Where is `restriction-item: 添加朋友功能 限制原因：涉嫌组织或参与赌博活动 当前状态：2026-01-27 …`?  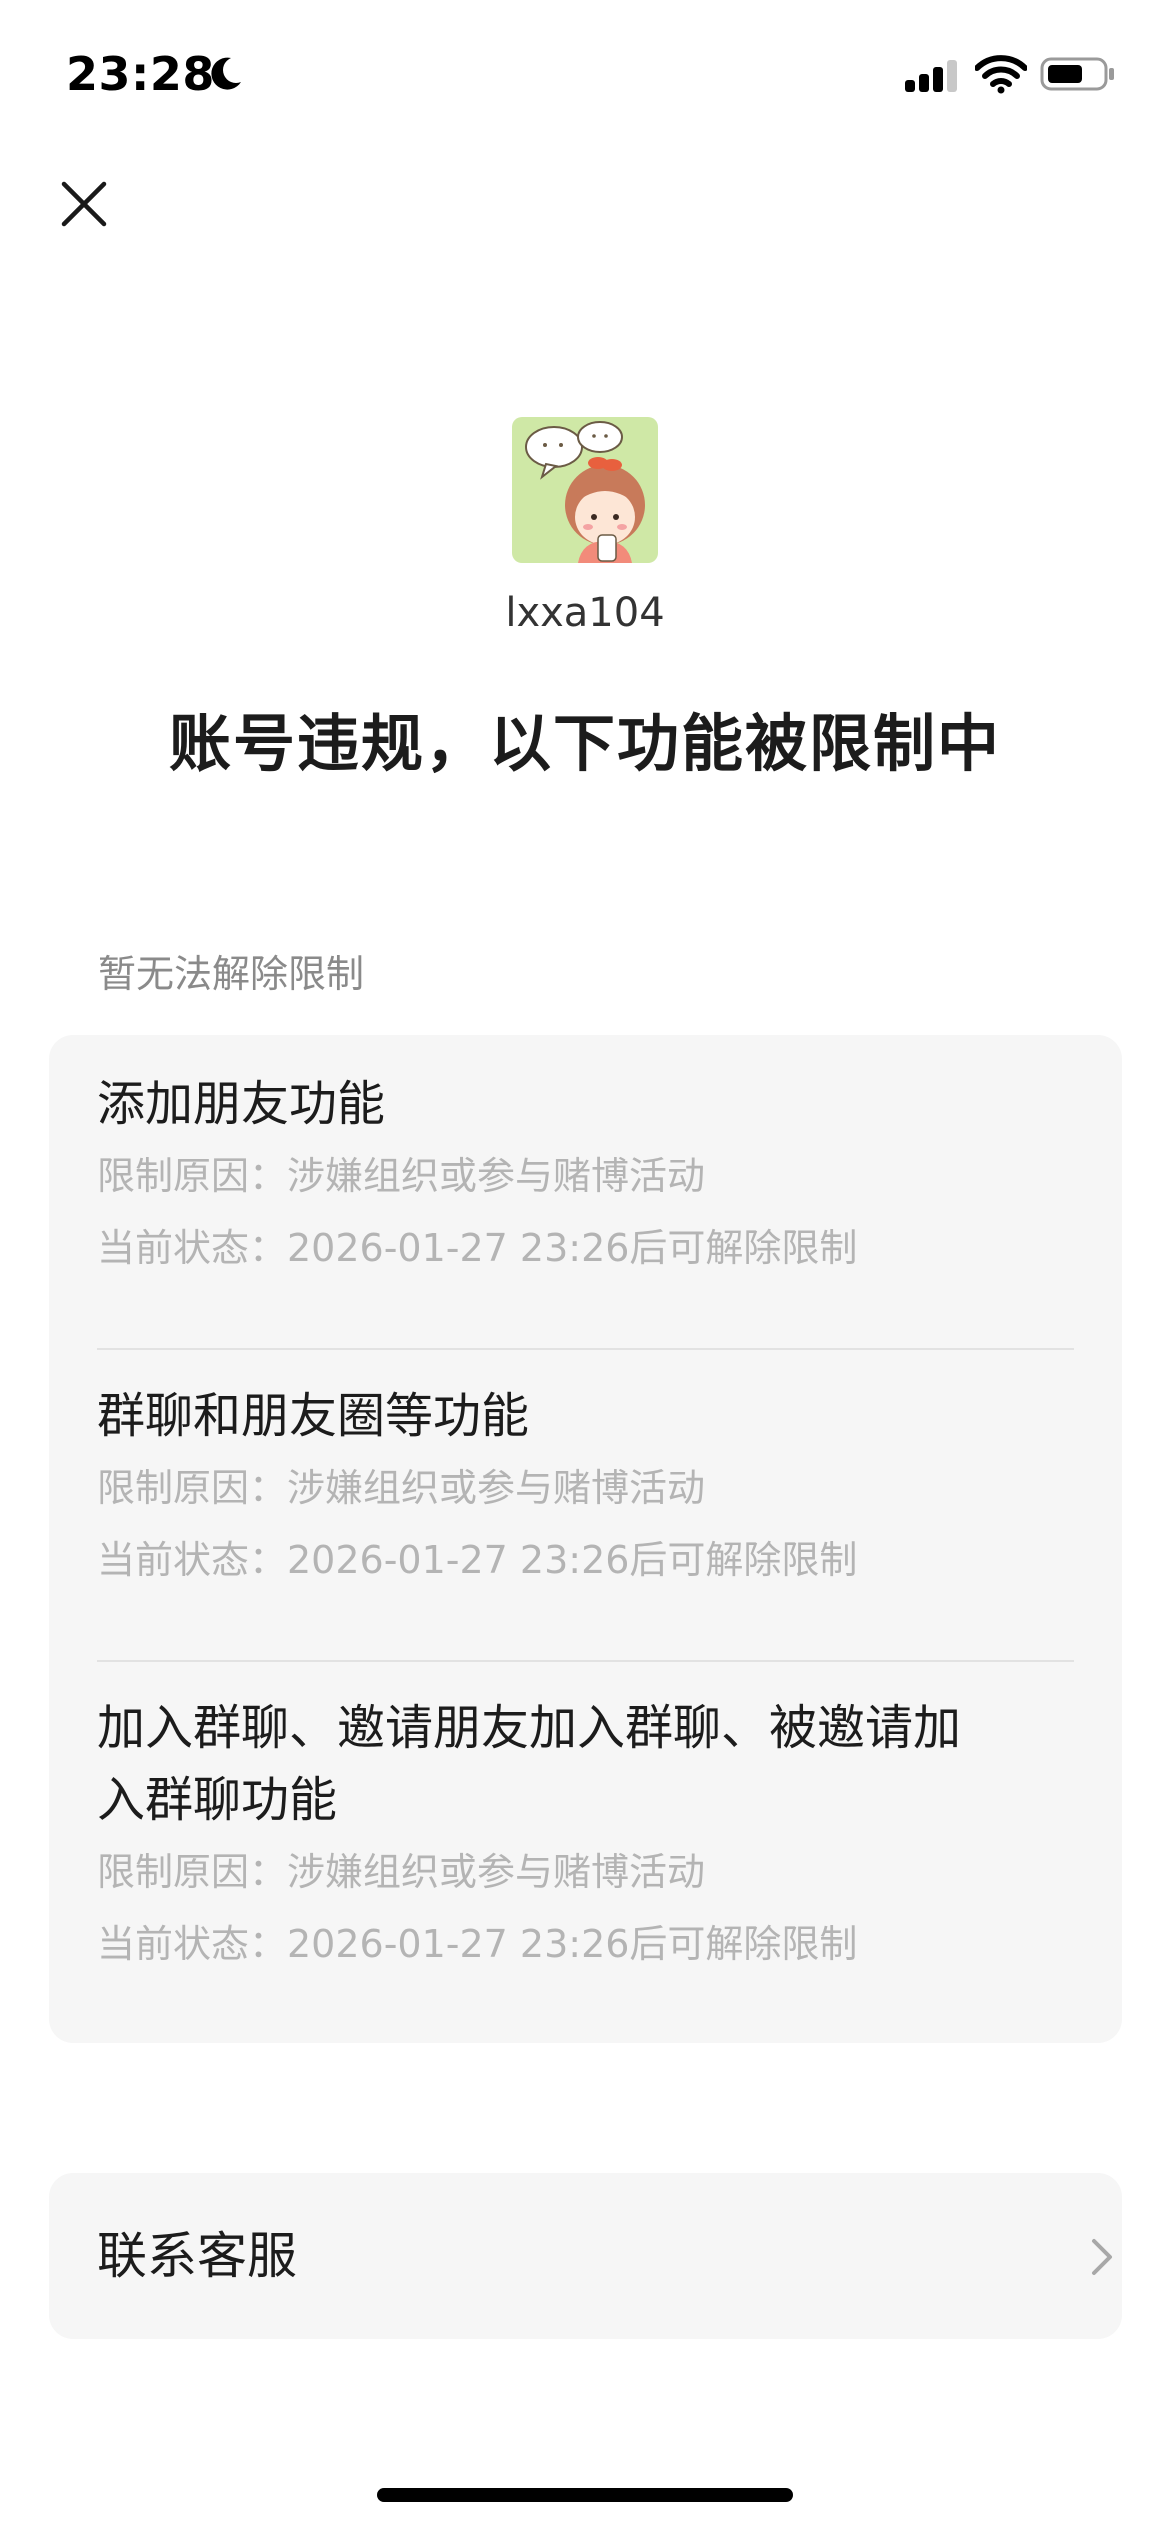
restriction-item: 添加朋友功能 限制原因：涉嫌组织或参与赌博活动 当前状态：2026-01-27 … is located at coordinates (585, 1176).